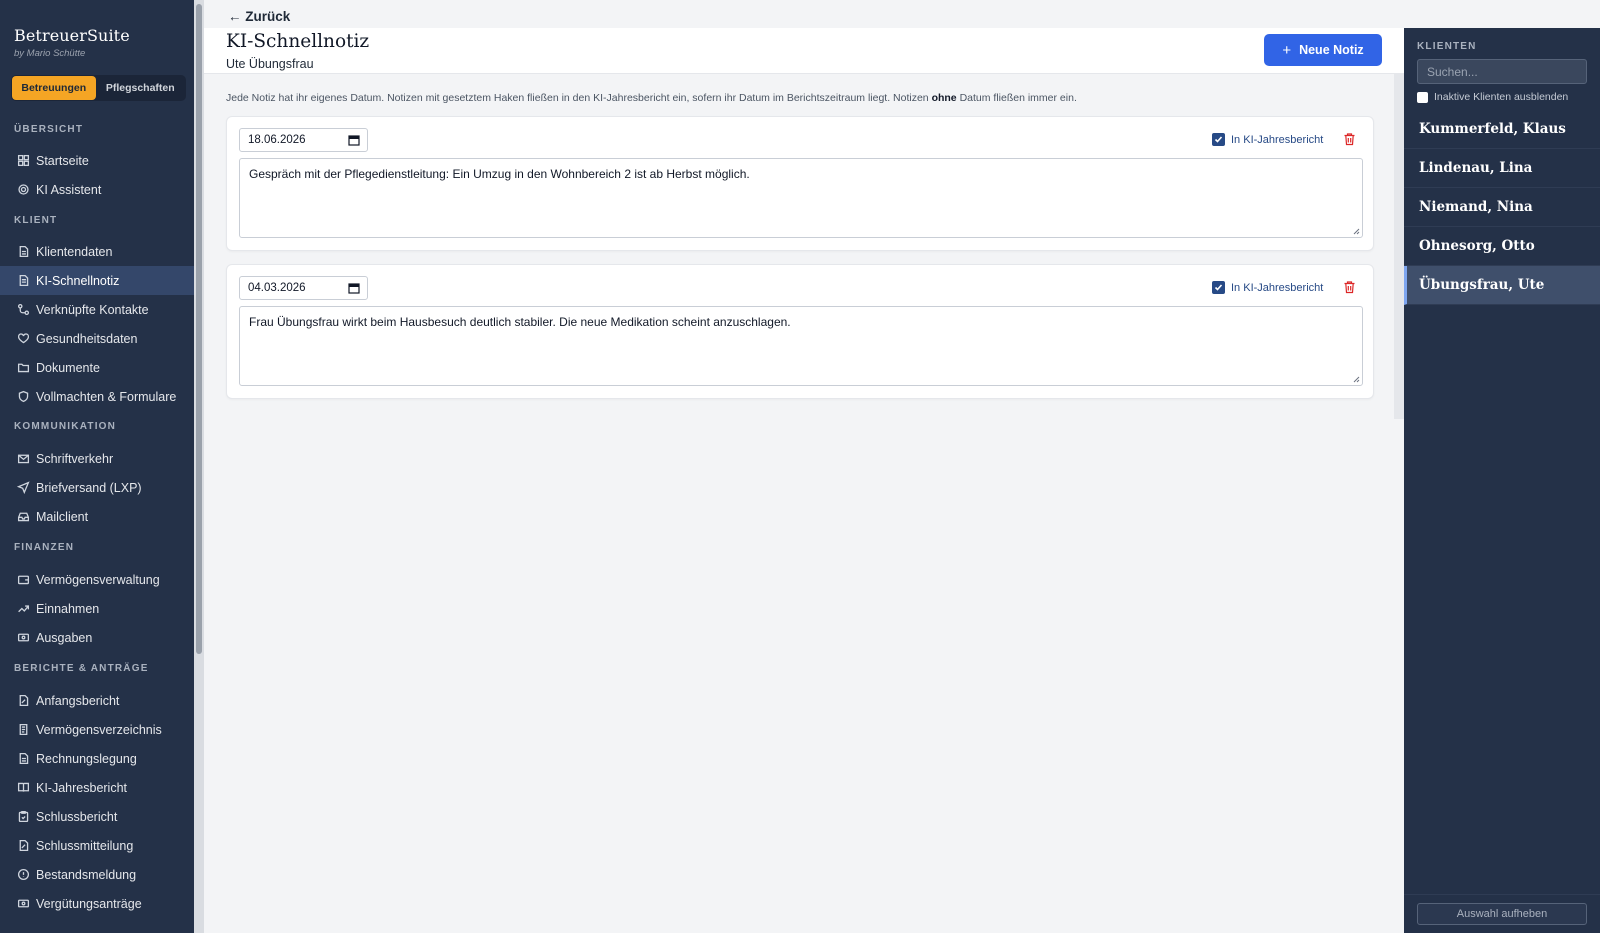 The image size is (1600, 933). I want to click on clear-selection-button: Auswahl aufheben, so click(1502, 914).